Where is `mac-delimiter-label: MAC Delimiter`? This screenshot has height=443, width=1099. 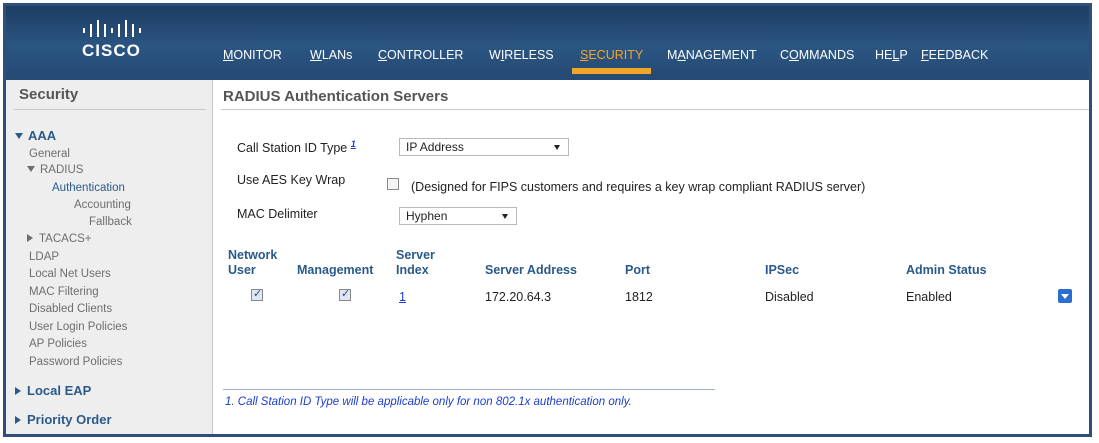 mac-delimiter-label: MAC Delimiter is located at coordinates (277, 214).